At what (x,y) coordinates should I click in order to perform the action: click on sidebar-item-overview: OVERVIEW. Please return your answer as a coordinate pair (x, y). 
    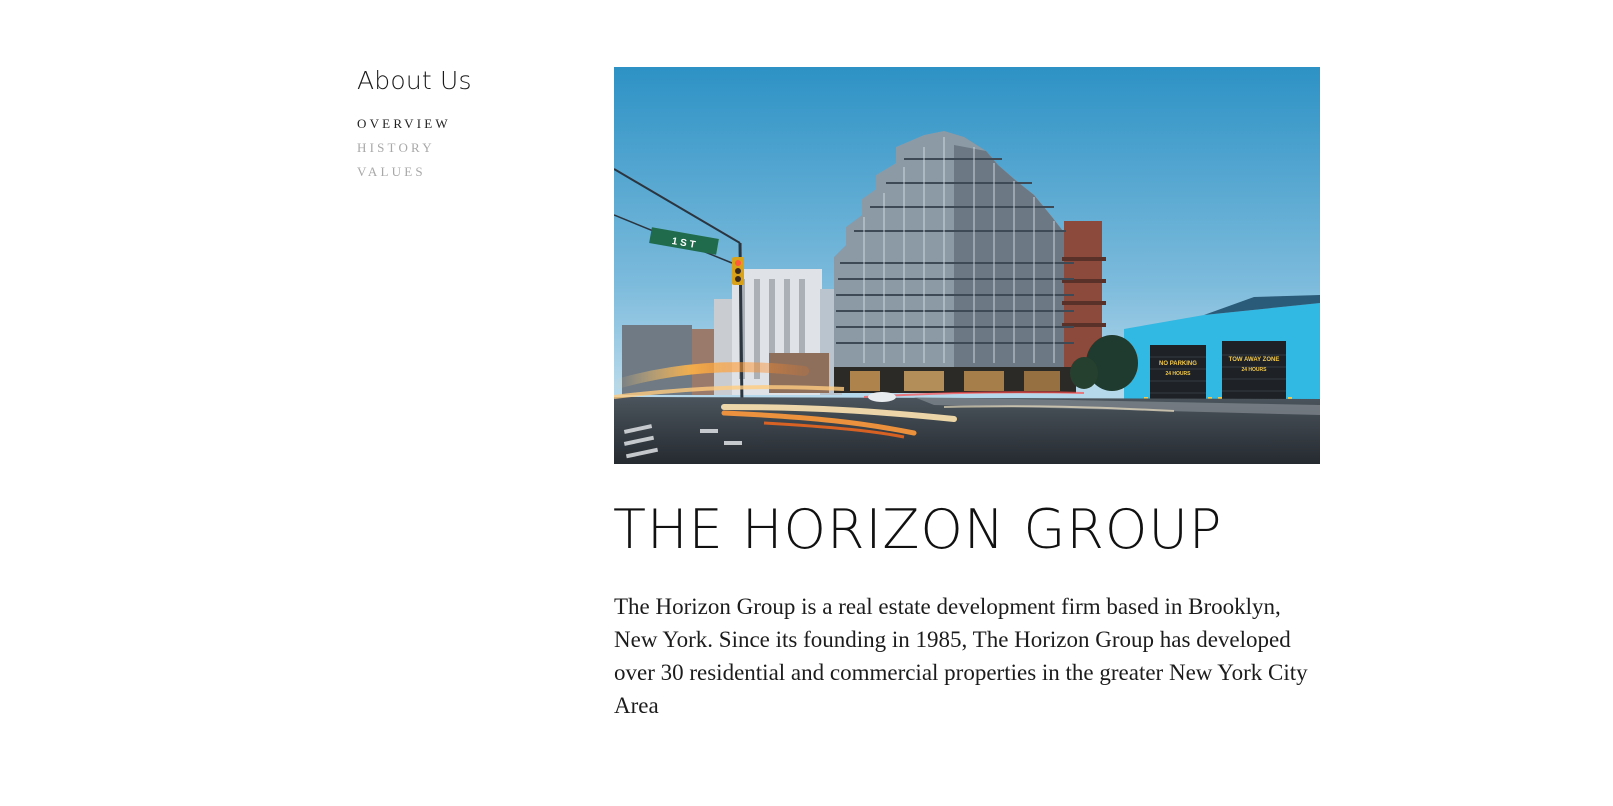
    Looking at the image, I should click on (467, 124).